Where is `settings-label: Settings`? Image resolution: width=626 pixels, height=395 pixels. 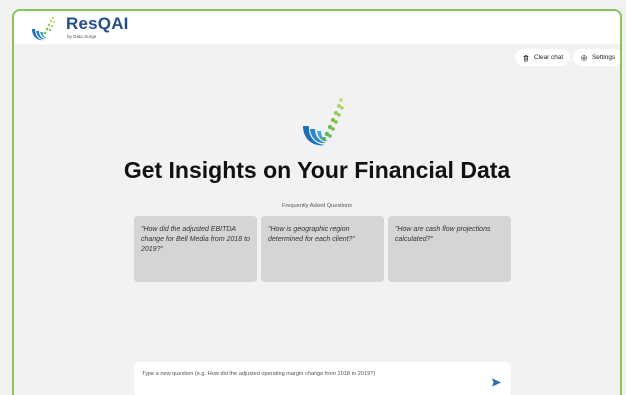 settings-label: Settings is located at coordinates (604, 57).